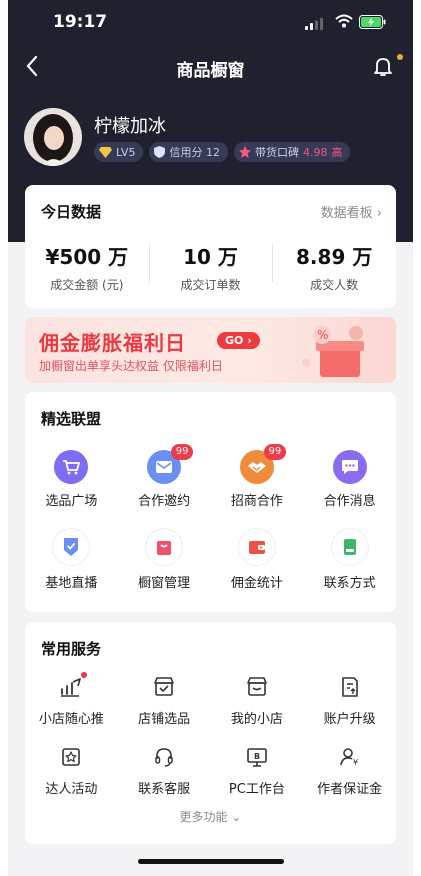 Image resolution: width=421 pixels, height=876 pixels. Describe the element at coordinates (71, 419) in the screenshot. I see `alliance-title: 精选联盟` at that location.